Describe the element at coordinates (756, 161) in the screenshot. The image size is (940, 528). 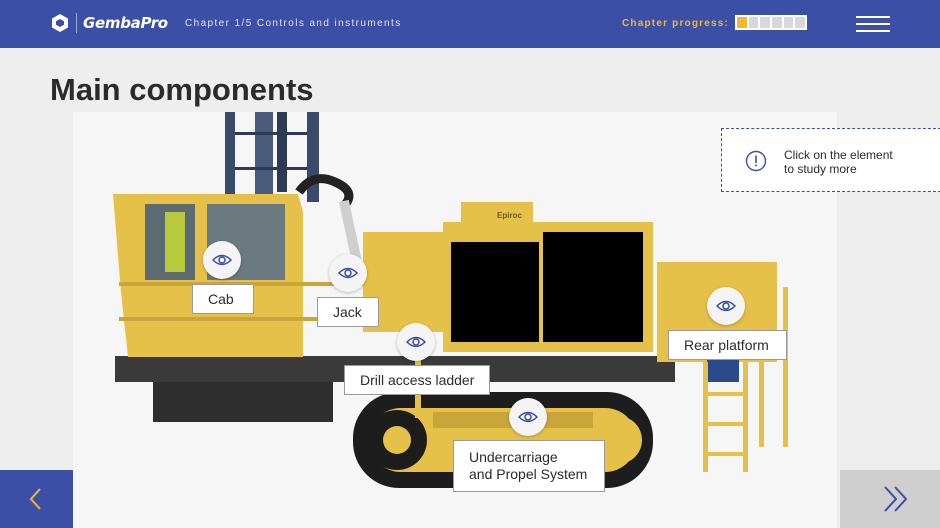
I see `exclamation-circle-icon` at that location.